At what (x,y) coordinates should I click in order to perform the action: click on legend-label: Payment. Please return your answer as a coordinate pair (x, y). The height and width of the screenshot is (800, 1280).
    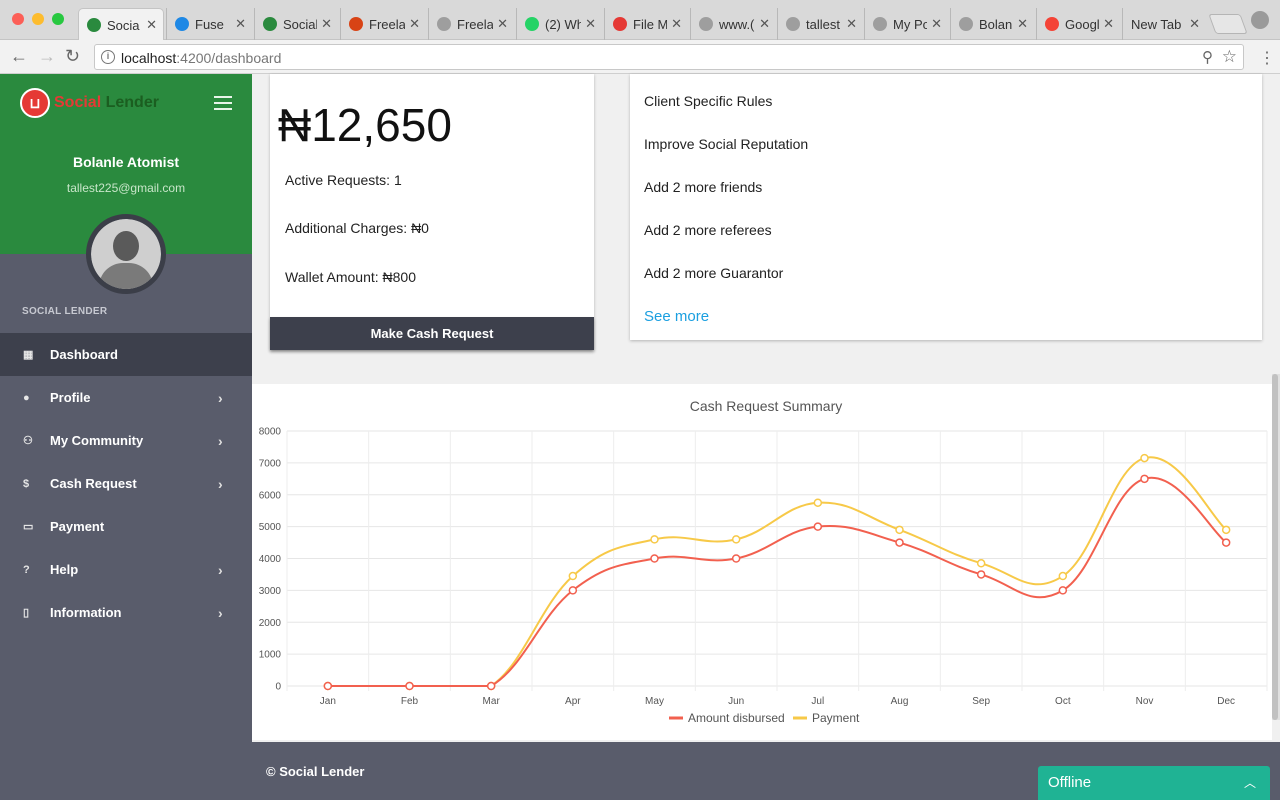
    Looking at the image, I should click on (836, 718).